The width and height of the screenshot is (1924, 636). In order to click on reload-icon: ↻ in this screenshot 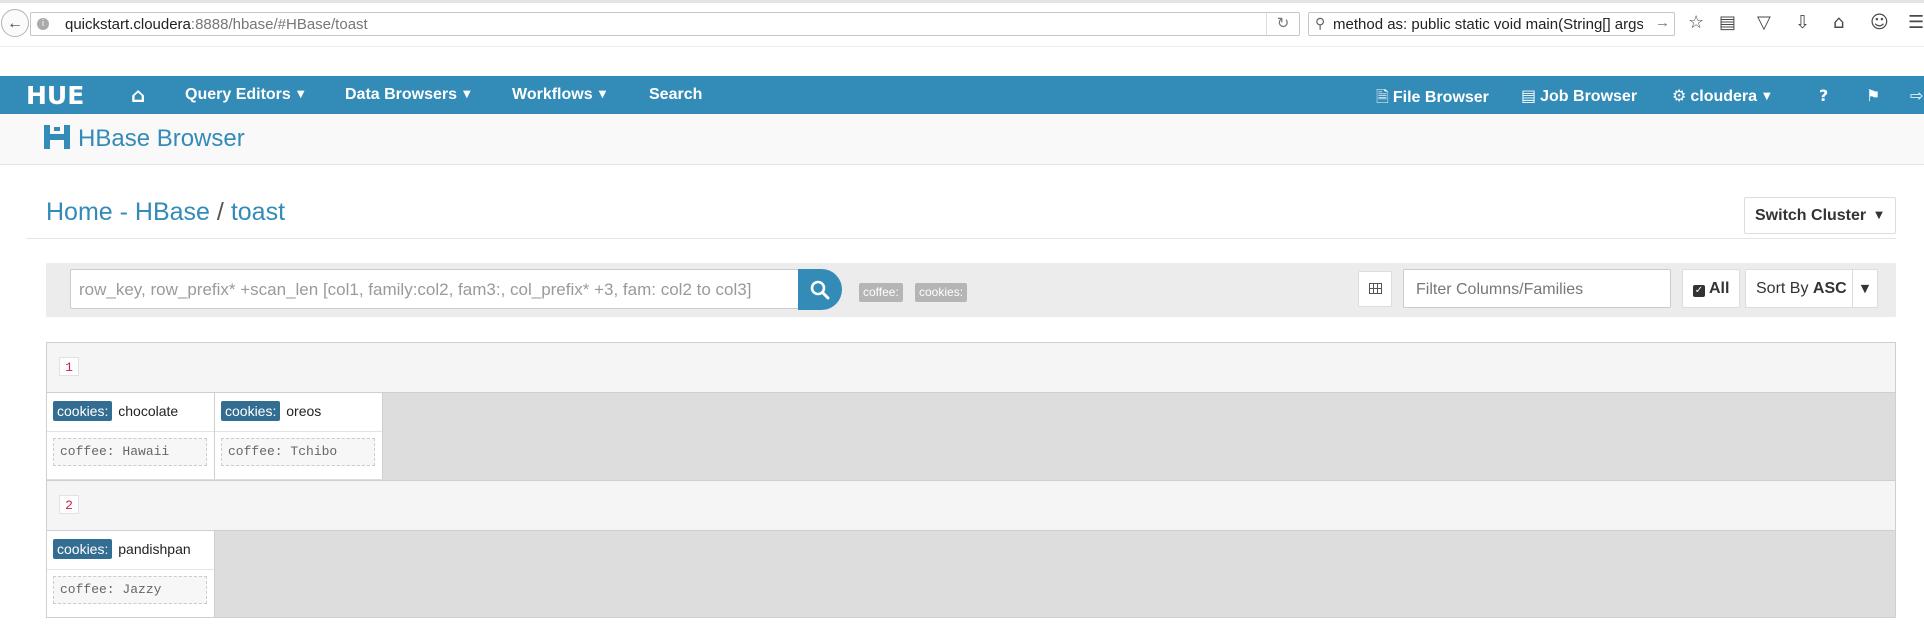, I will do `click(1282, 24)`.